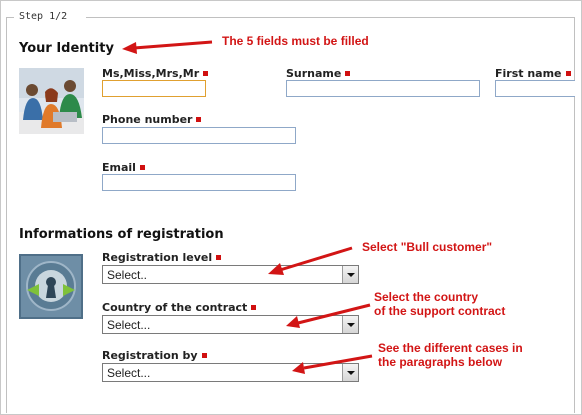  What do you see at coordinates (535, 88) in the screenshot?
I see `firstname-input` at bounding box center [535, 88].